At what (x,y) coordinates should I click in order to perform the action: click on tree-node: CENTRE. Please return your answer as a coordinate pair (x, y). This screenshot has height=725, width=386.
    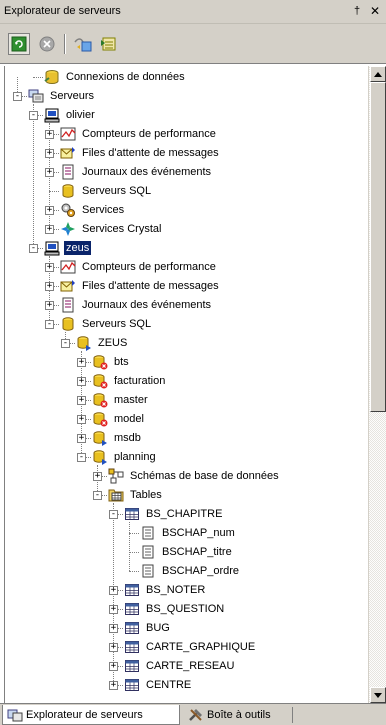
    Looking at the image, I should click on (158, 685).